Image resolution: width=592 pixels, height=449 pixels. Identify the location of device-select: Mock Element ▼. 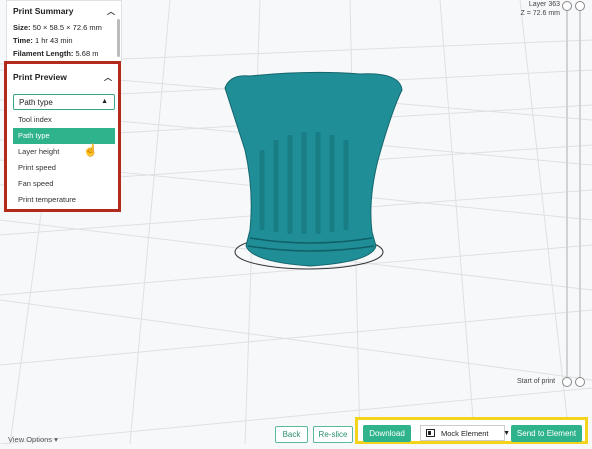
(465, 433).